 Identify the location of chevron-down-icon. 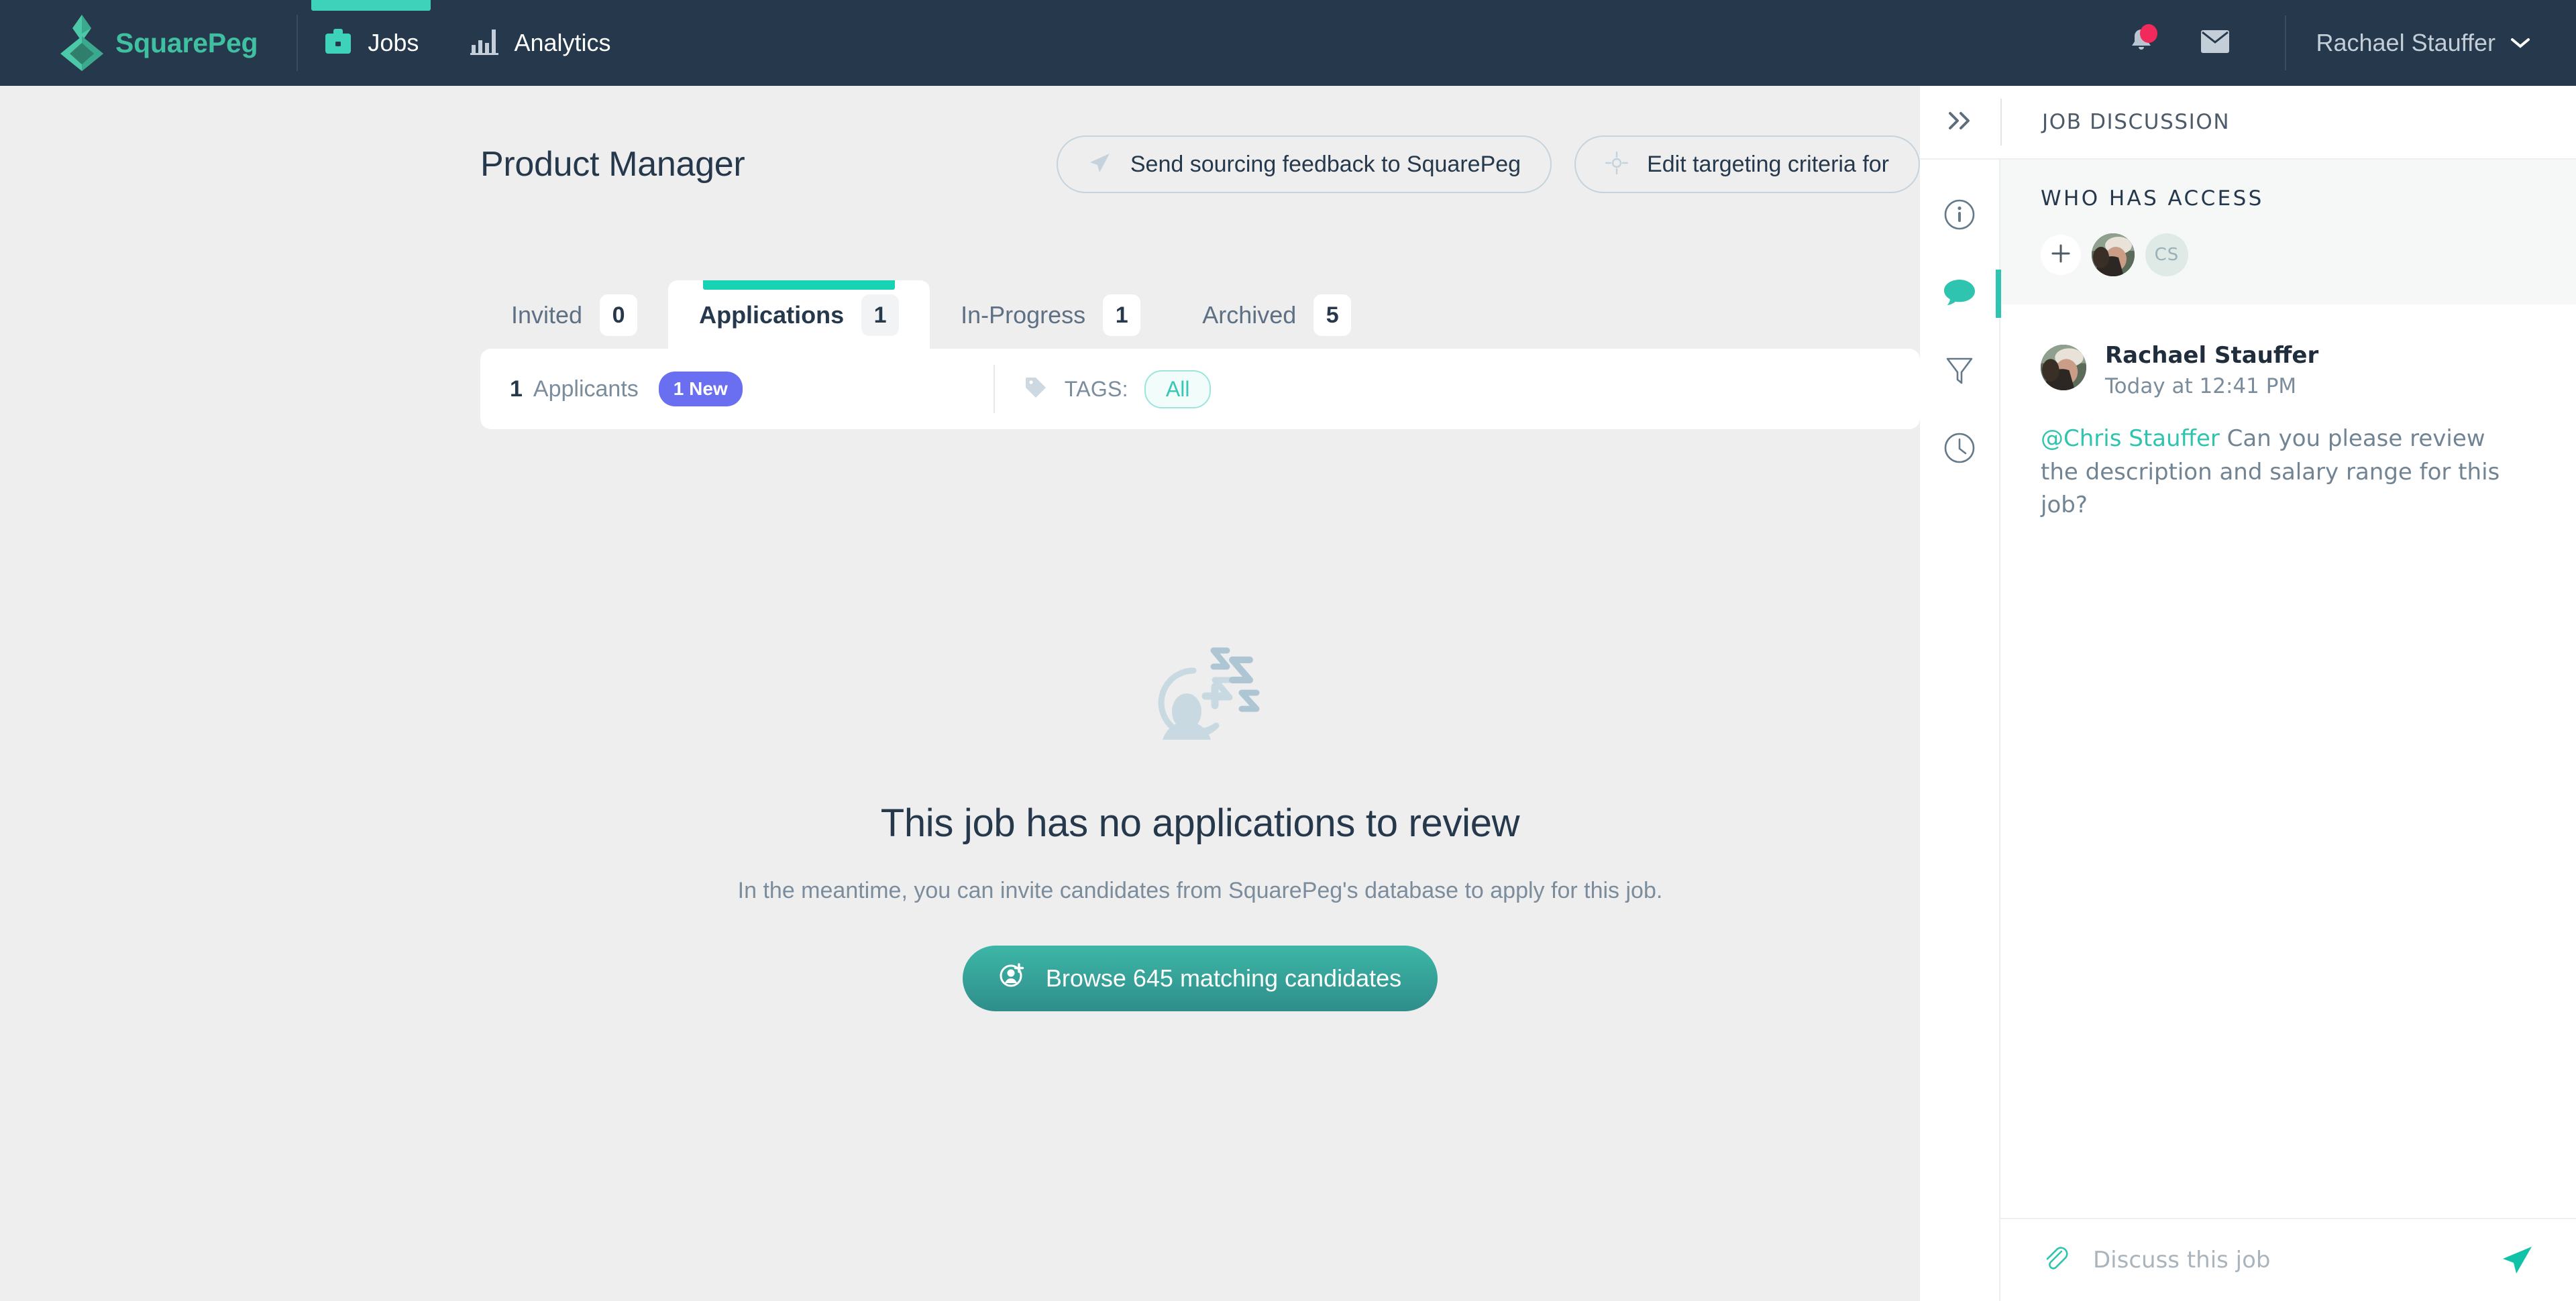
(2520, 43).